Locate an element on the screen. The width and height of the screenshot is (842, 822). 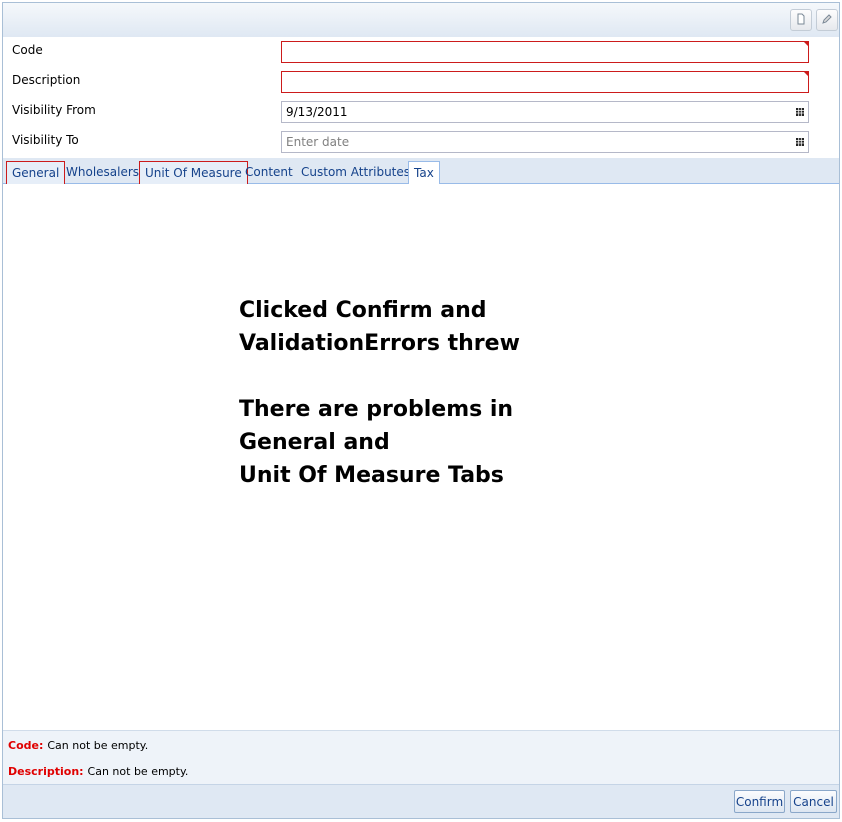
visibility-to-date-field is located at coordinates (545, 142).